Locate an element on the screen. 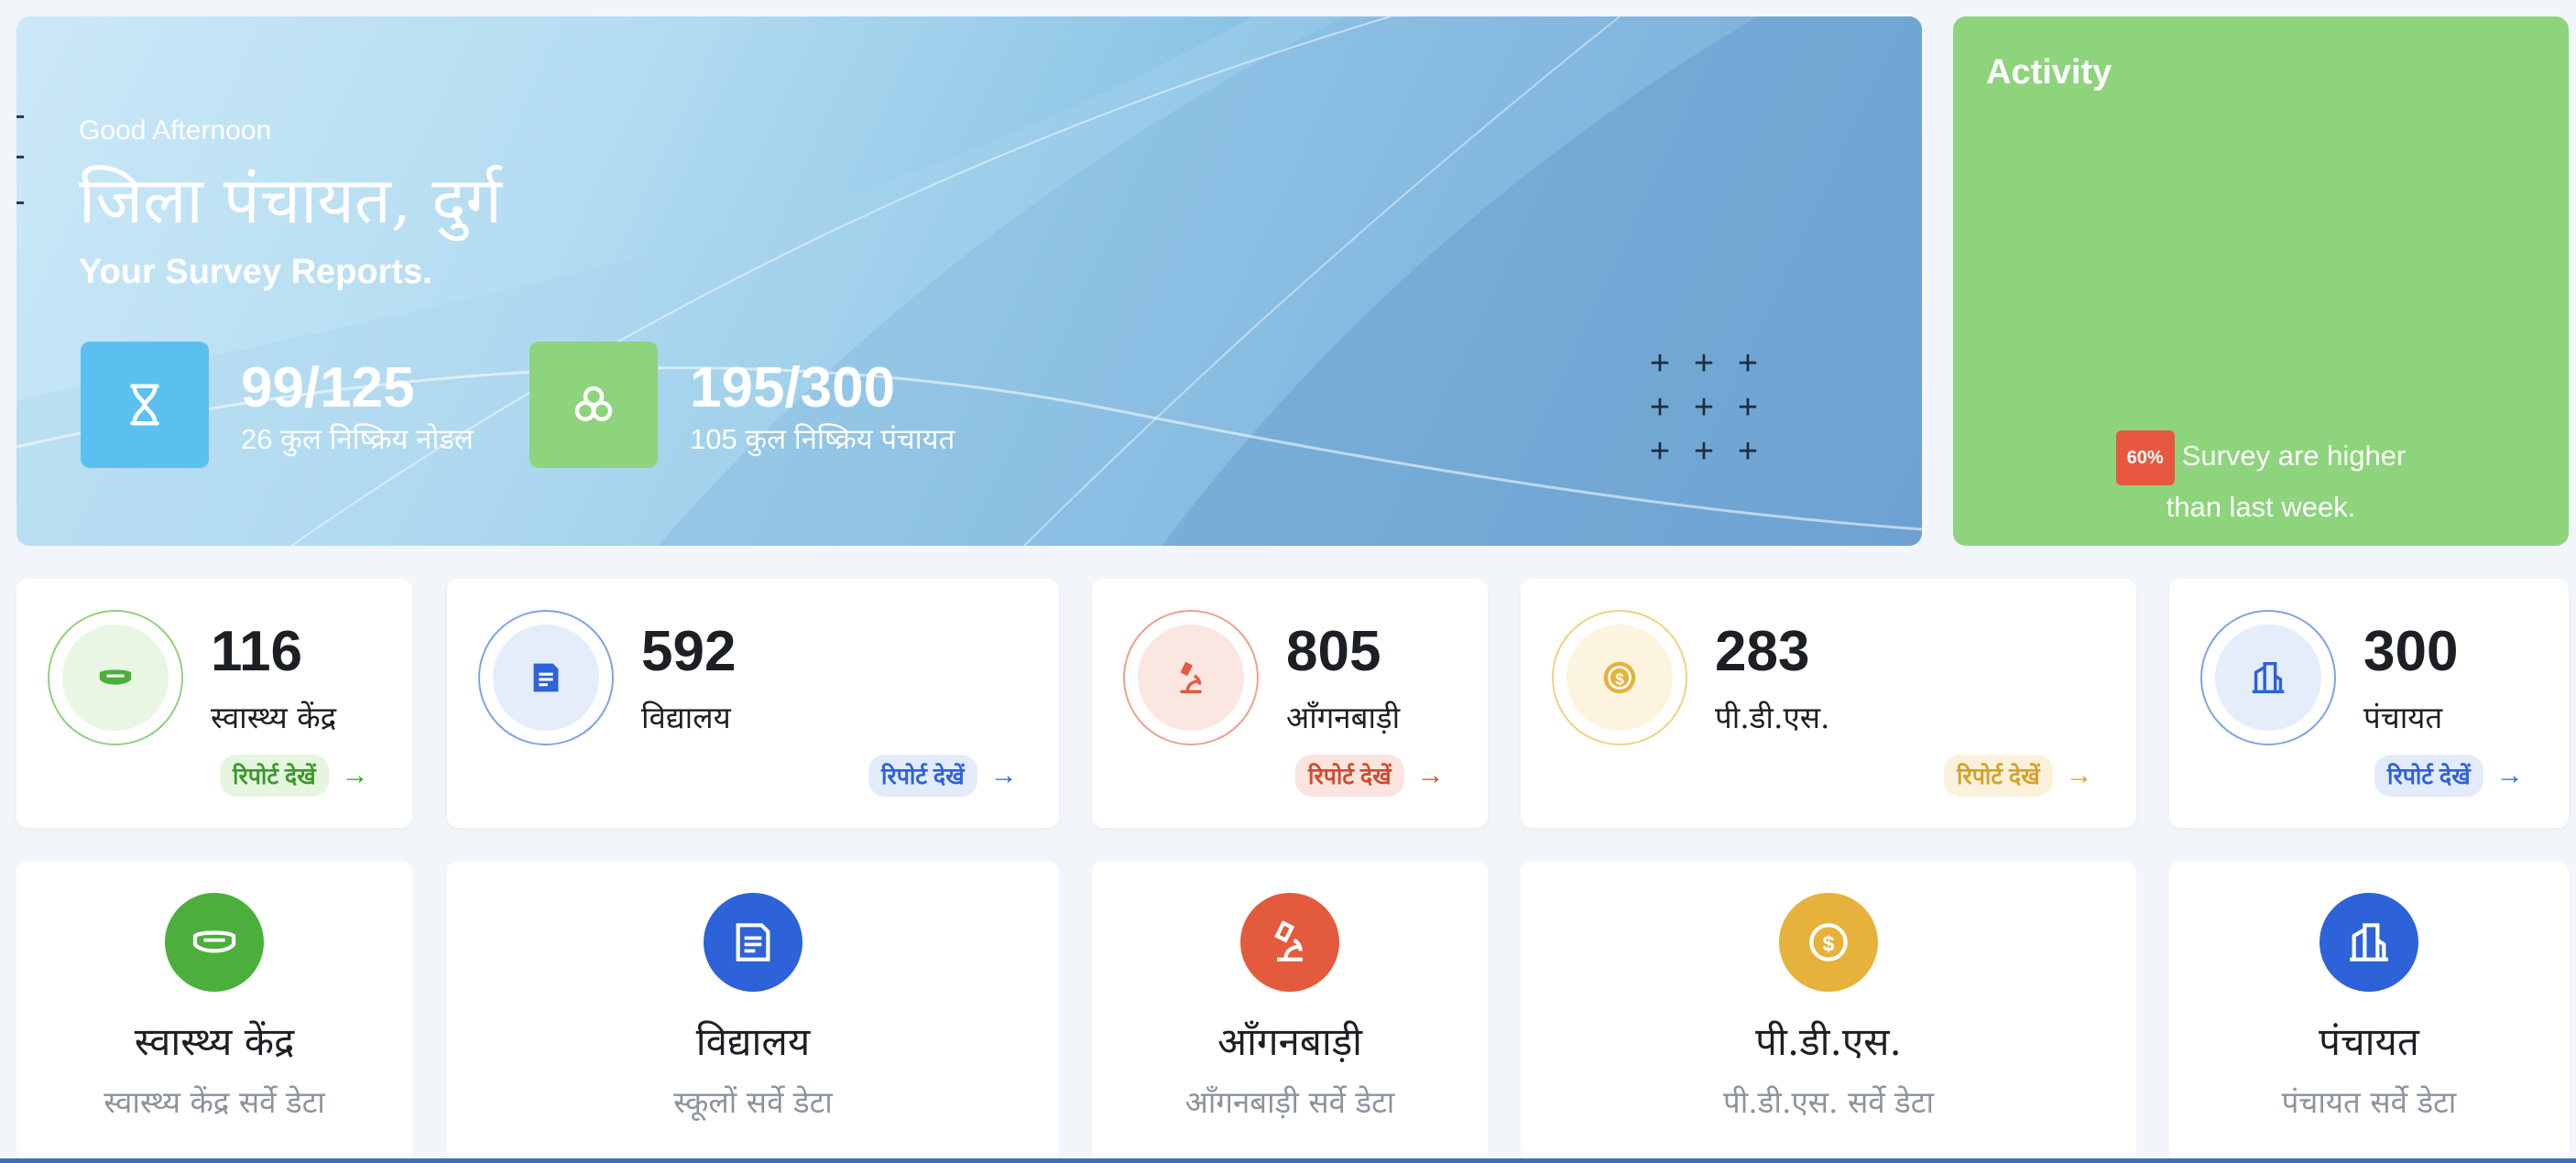 The height and width of the screenshot is (1163, 2576). panchayat-circle is located at coordinates (2369, 942).